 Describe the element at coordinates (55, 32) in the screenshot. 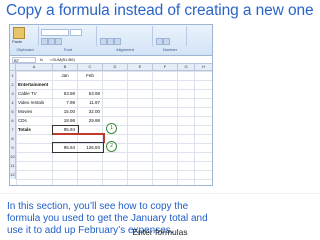

I see `font-name-box` at that location.